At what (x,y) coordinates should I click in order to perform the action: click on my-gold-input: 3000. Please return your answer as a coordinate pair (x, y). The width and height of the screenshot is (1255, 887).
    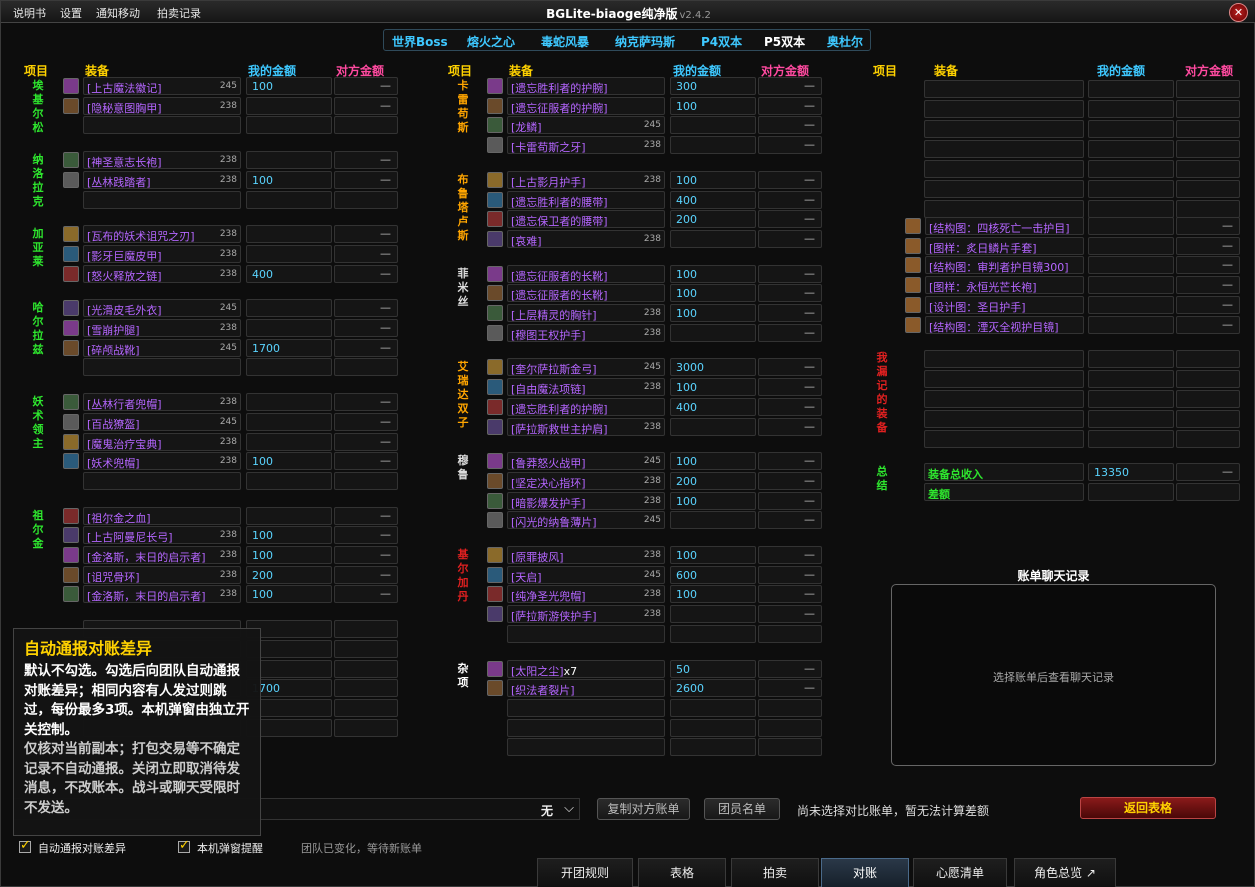
    Looking at the image, I should click on (713, 367).